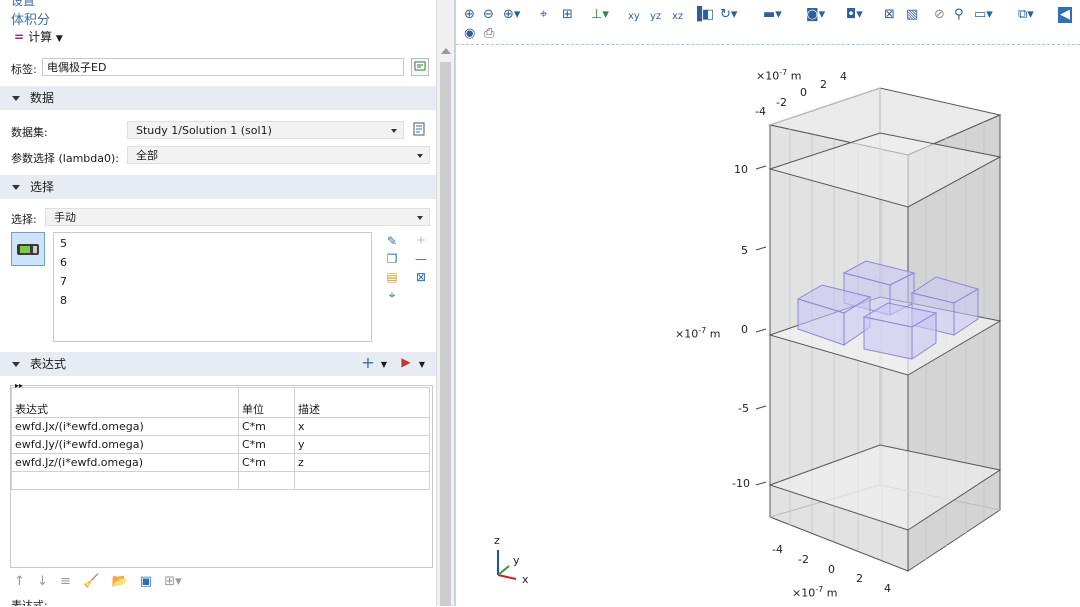 The width and height of the screenshot is (1080, 607). What do you see at coordinates (218, 98) in the screenshot?
I see `section-data: 数据` at bounding box center [218, 98].